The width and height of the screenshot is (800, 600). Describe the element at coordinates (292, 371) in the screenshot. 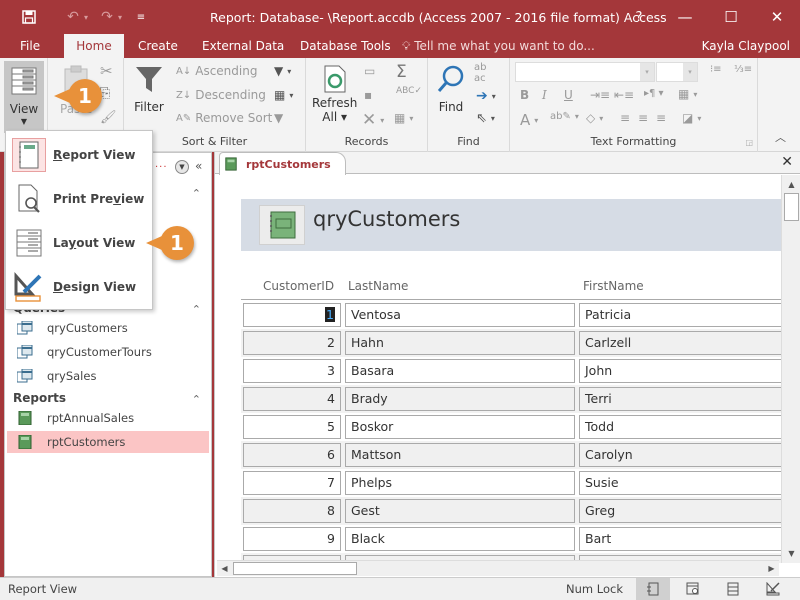

I see `cell-customer-id: 3` at that location.